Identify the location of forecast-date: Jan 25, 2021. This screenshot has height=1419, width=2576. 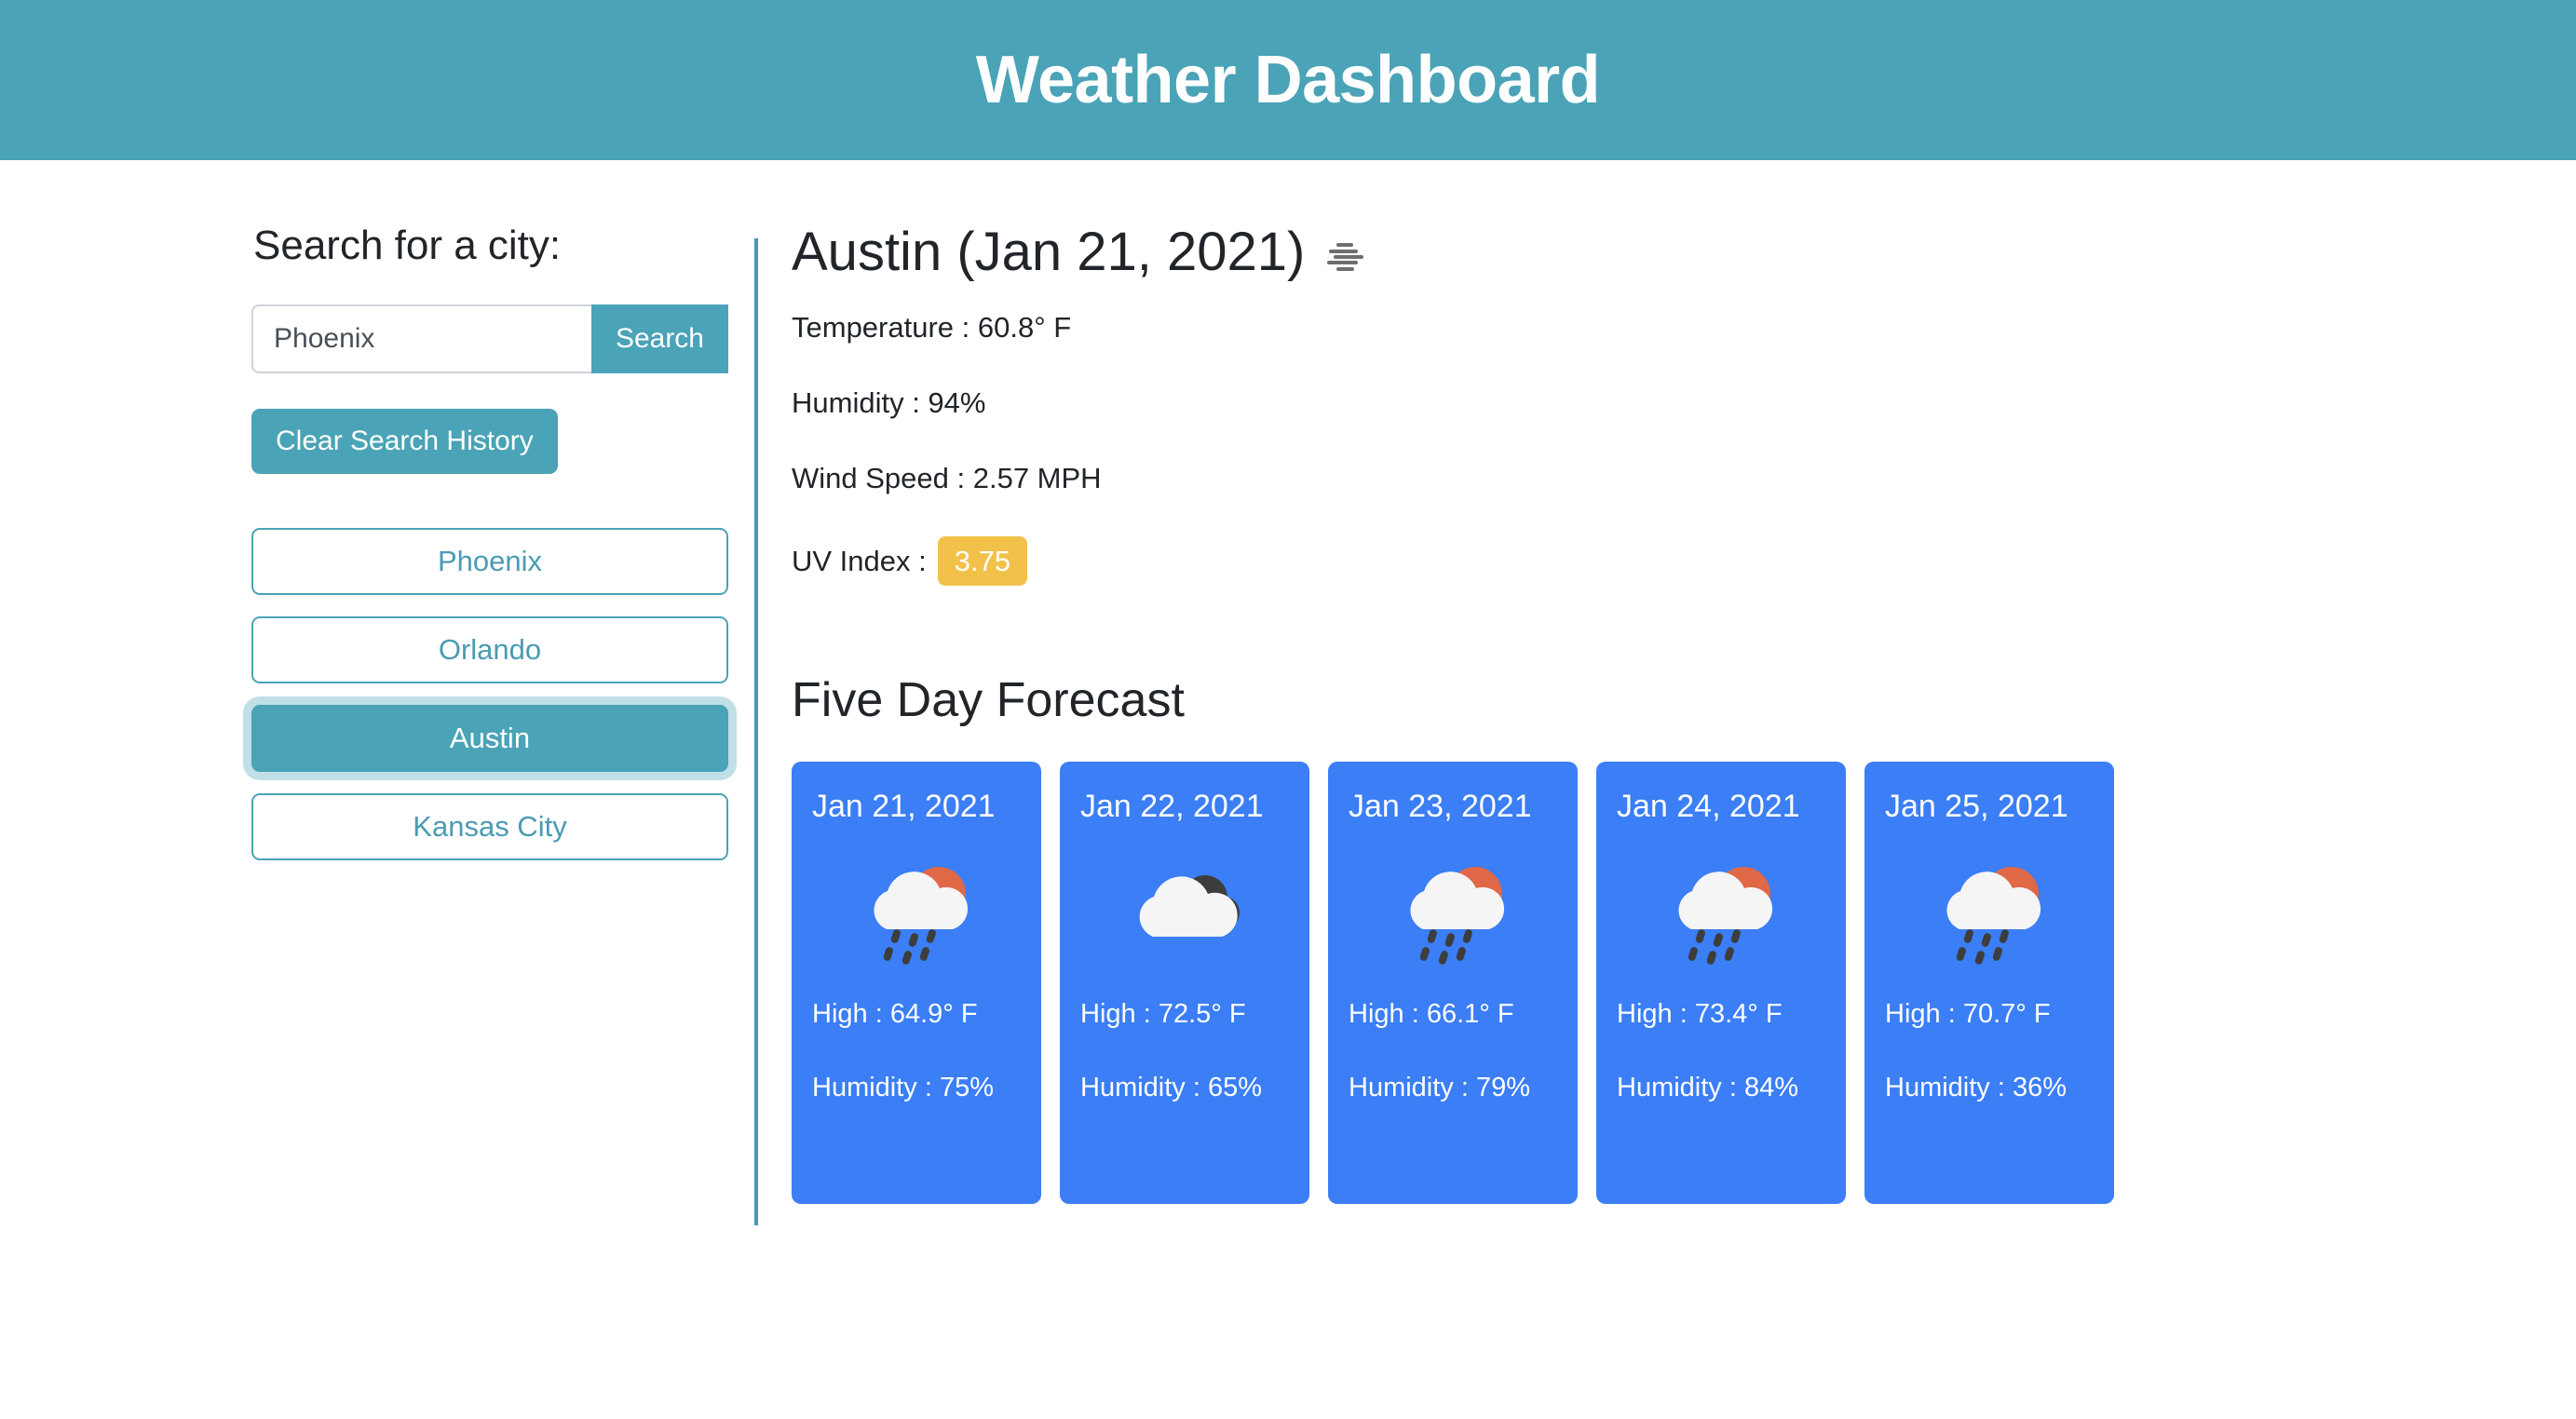
(1976, 806).